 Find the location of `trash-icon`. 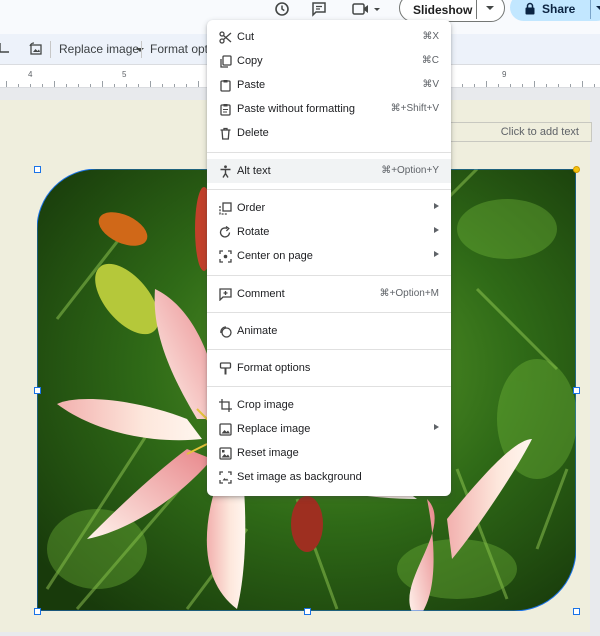

trash-icon is located at coordinates (225, 133).